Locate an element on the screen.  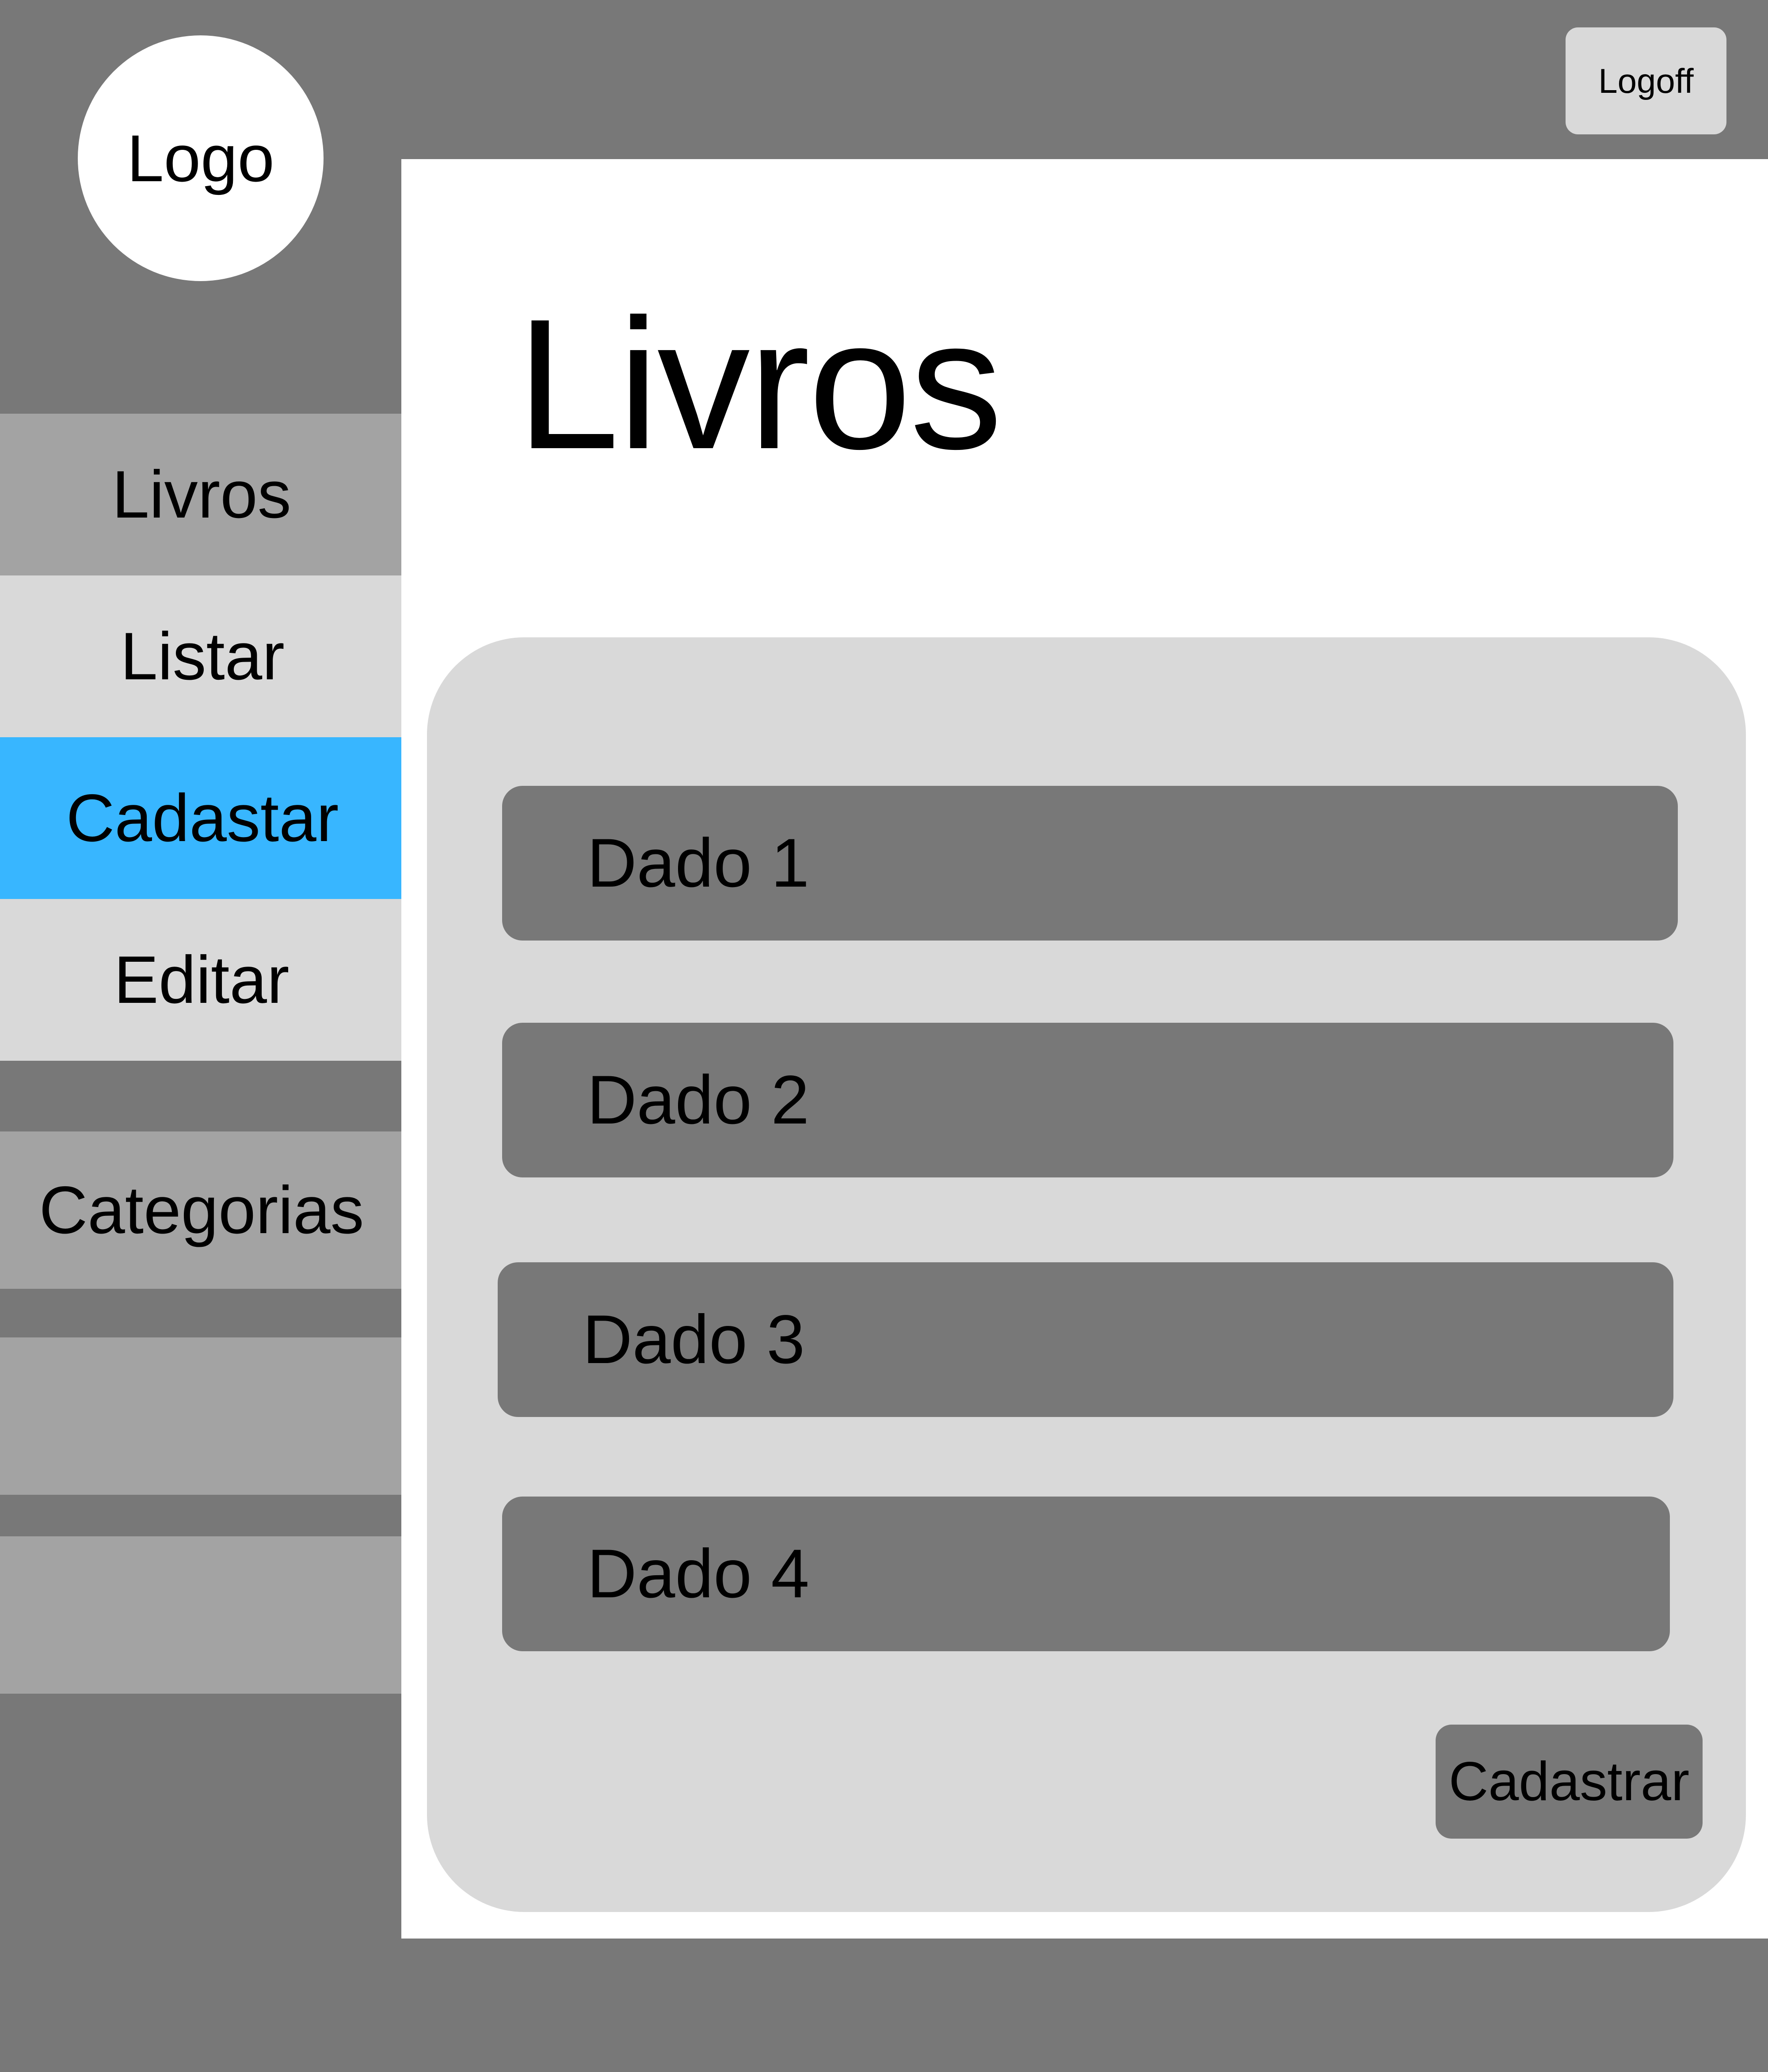
sidebar-item-livros: Livros is located at coordinates (201, 494).